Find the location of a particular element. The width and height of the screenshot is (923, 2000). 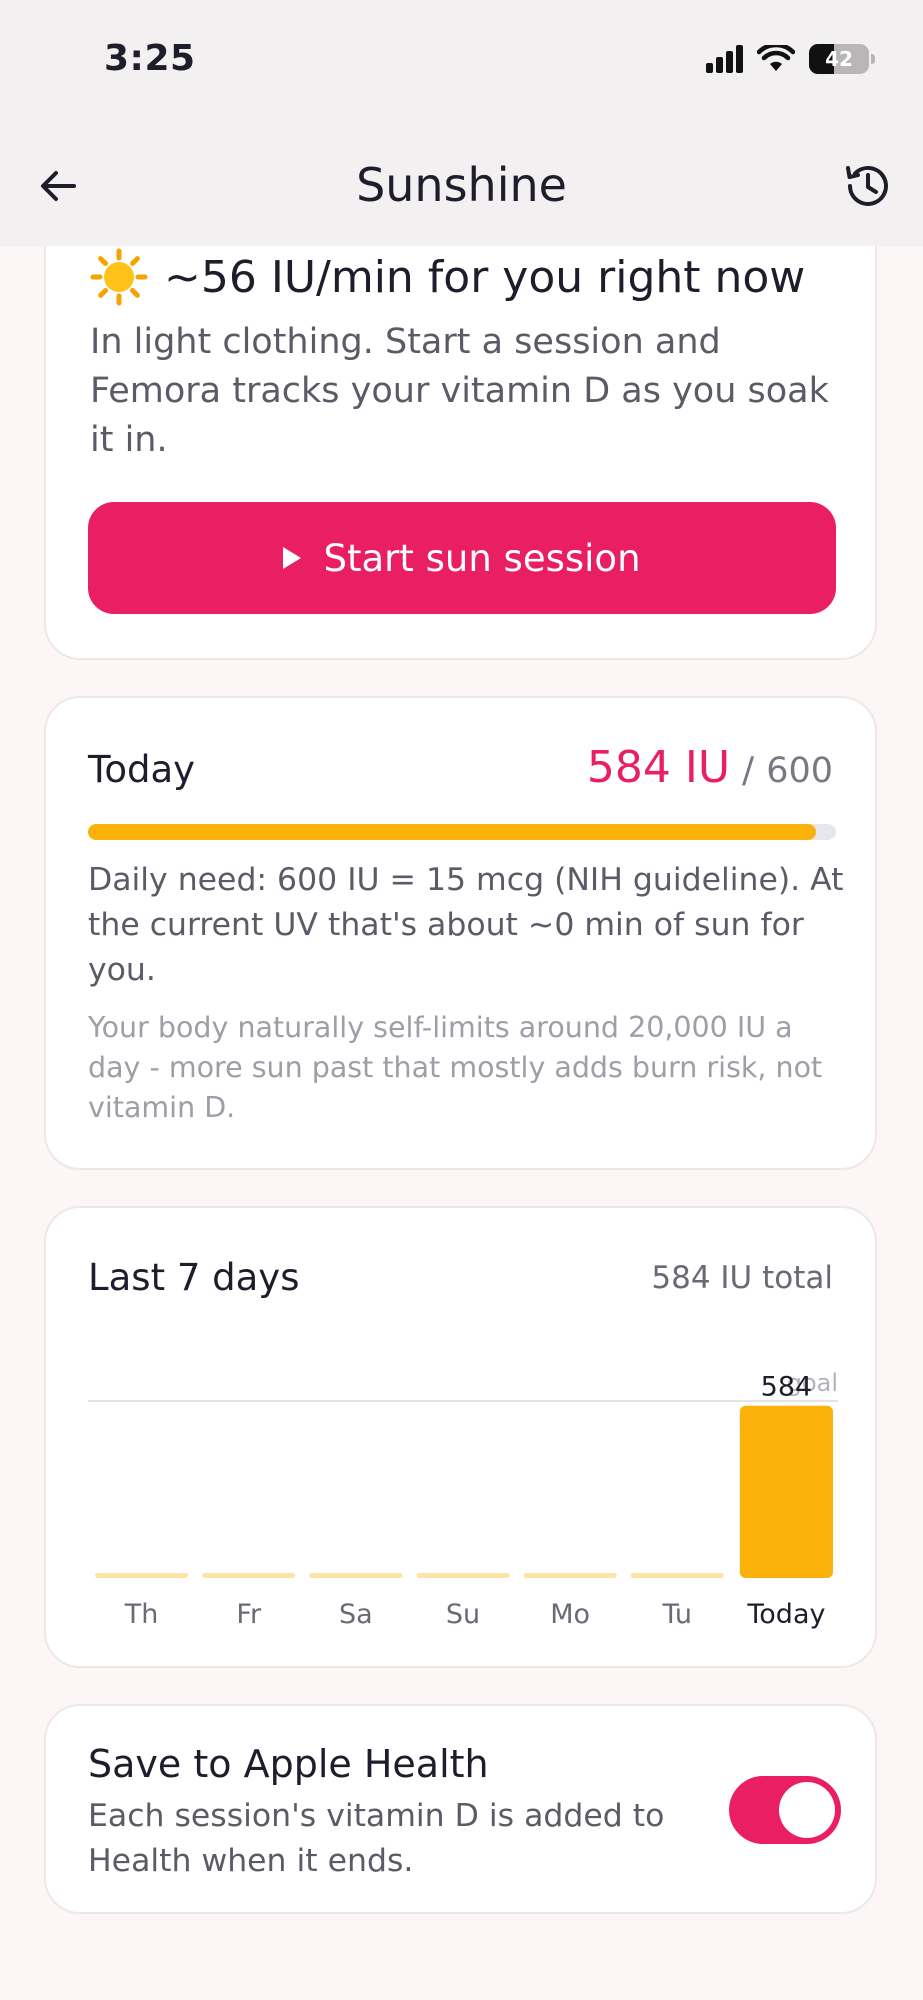

page-title: Sunshine is located at coordinates (461, 185).